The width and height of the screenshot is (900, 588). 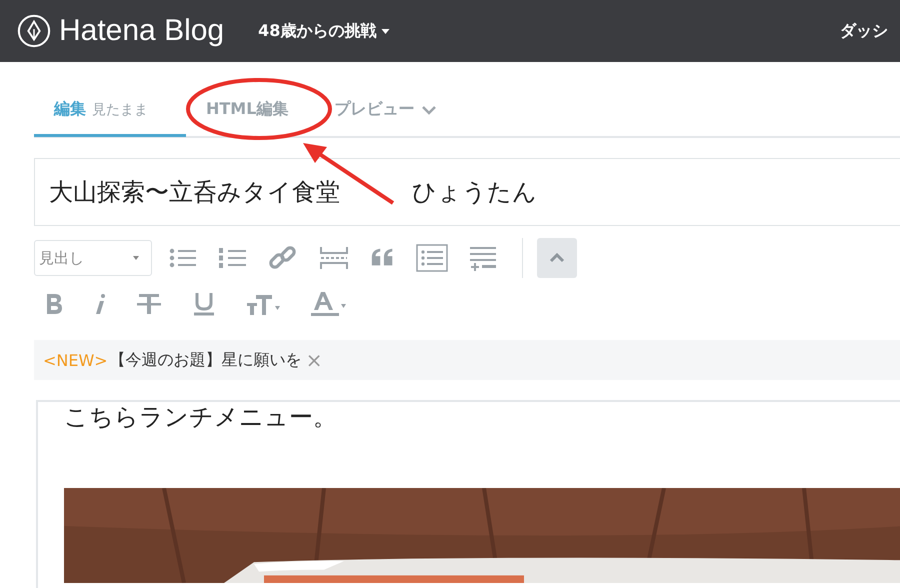 What do you see at coordinates (483, 258) in the screenshot?
I see `more-formats-icon` at bounding box center [483, 258].